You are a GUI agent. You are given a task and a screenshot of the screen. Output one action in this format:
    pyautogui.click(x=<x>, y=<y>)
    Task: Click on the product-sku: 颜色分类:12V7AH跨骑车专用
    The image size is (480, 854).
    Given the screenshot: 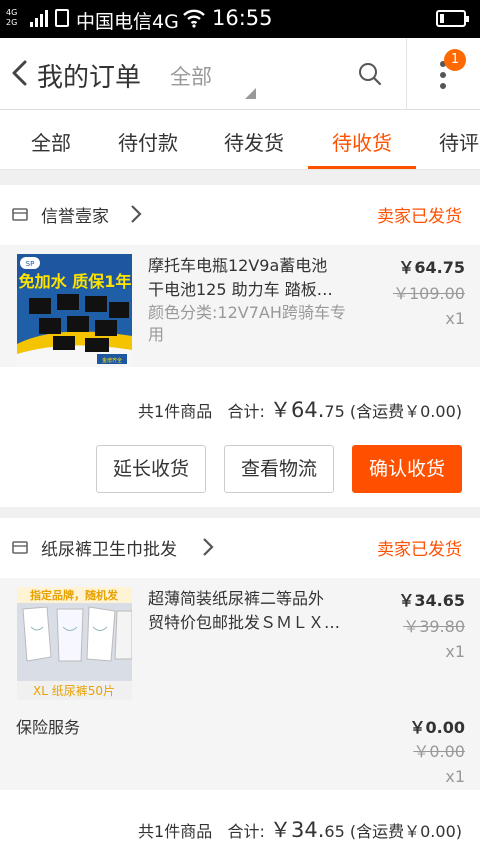 What is the action you would take?
    pyautogui.click(x=247, y=323)
    